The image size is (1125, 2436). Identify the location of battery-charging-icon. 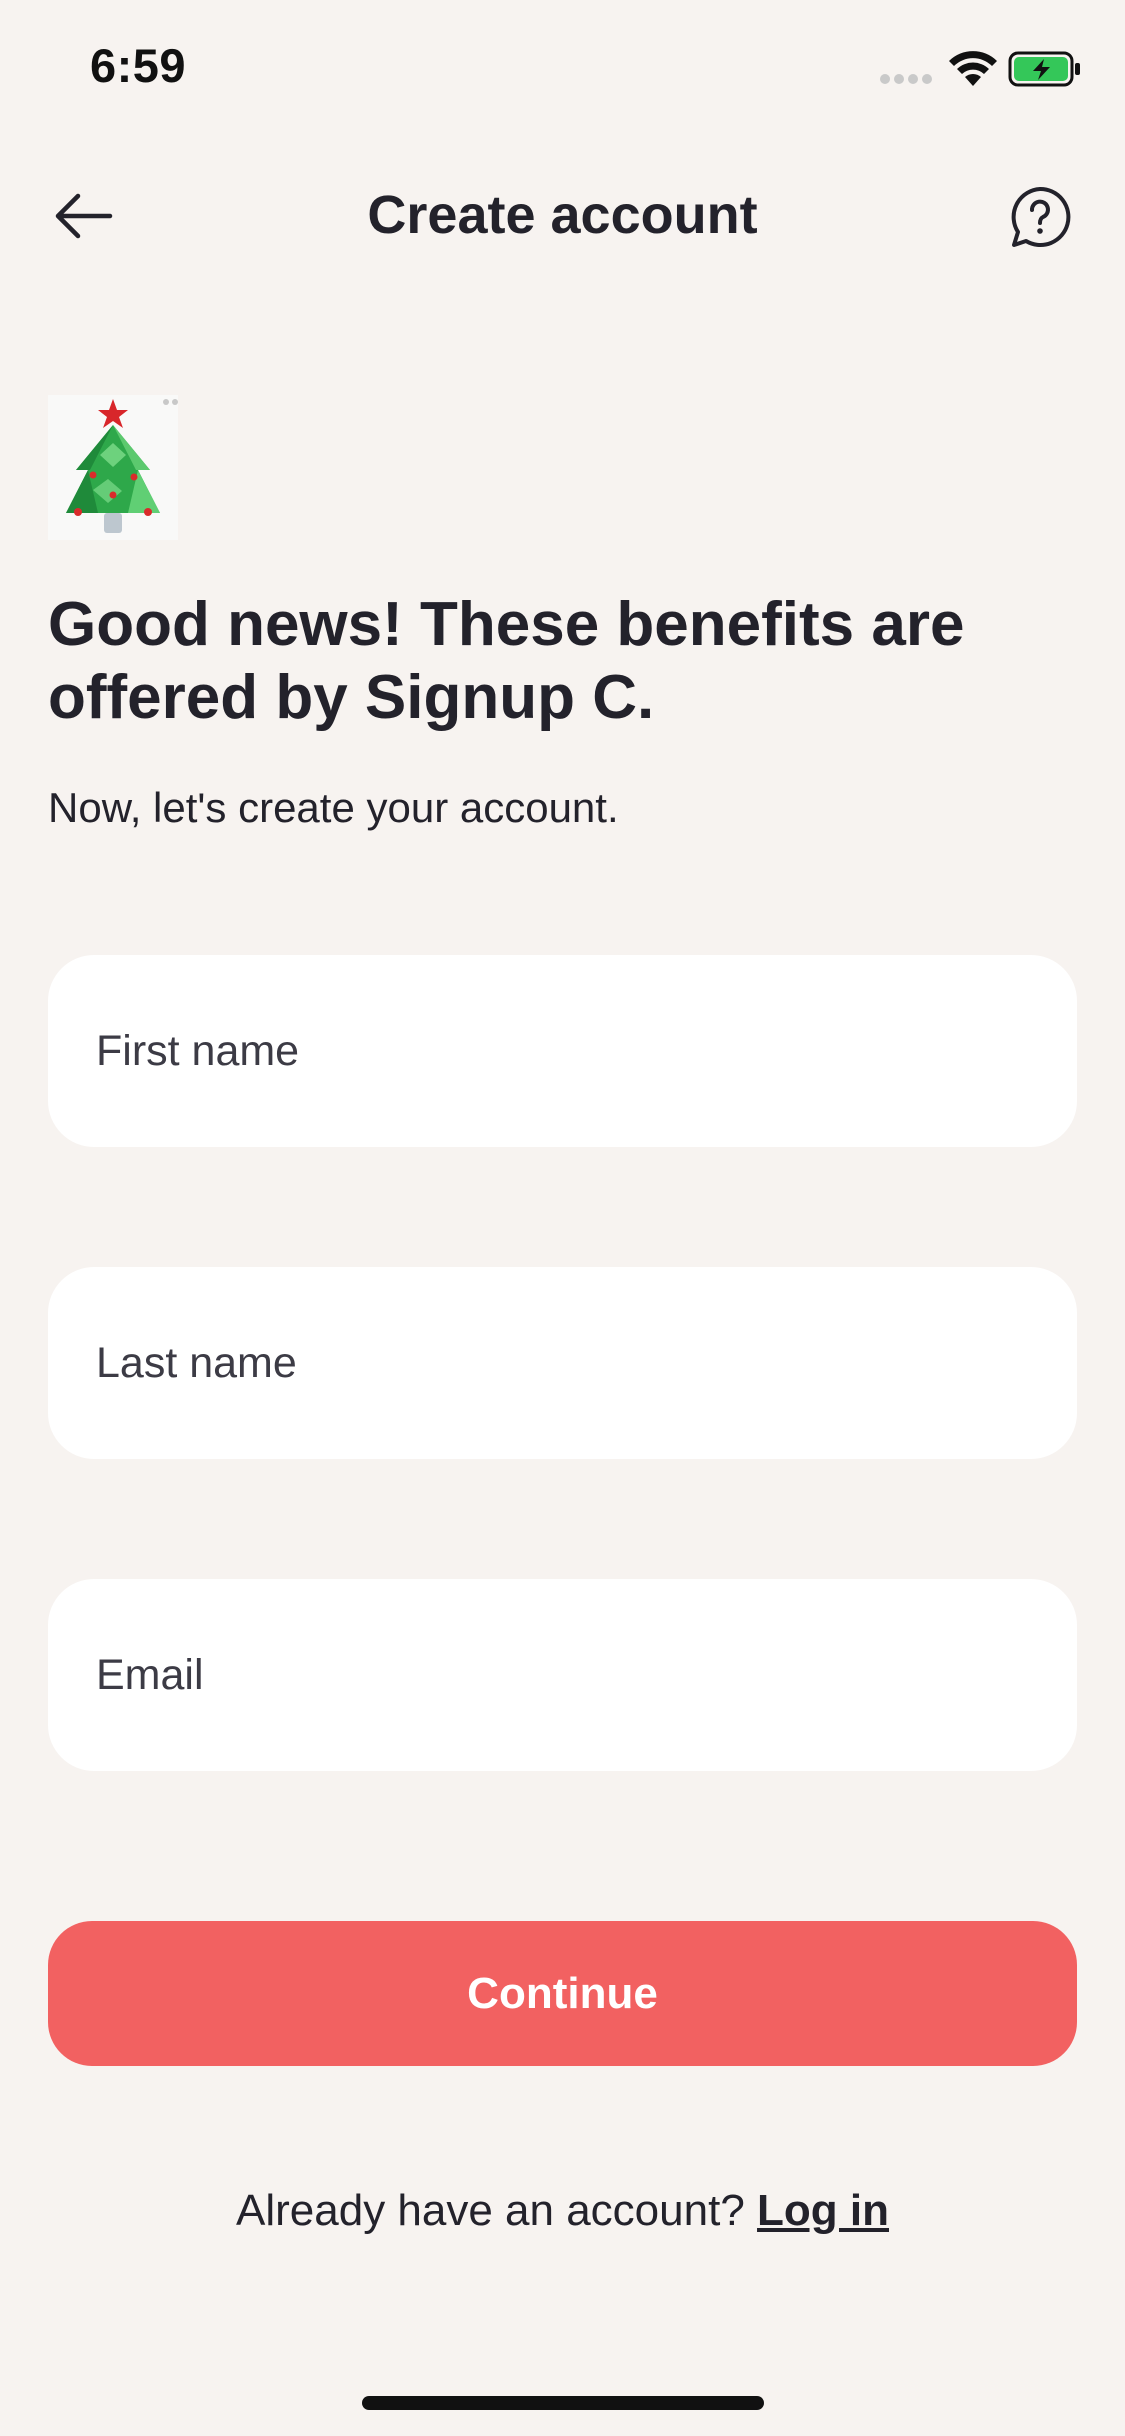
(1044, 69).